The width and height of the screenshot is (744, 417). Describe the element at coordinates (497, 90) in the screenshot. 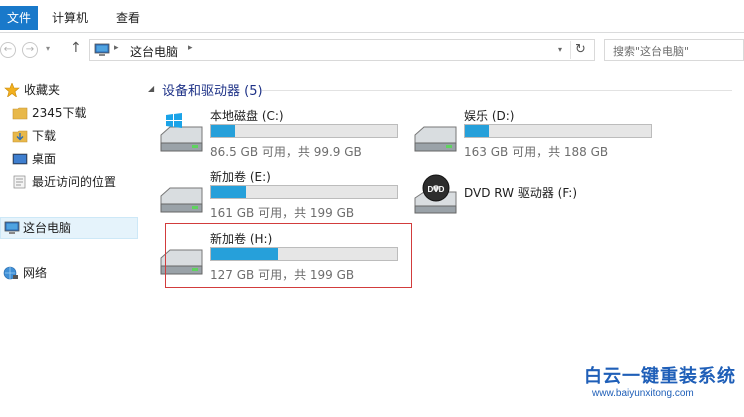

I see `group-divider` at that location.